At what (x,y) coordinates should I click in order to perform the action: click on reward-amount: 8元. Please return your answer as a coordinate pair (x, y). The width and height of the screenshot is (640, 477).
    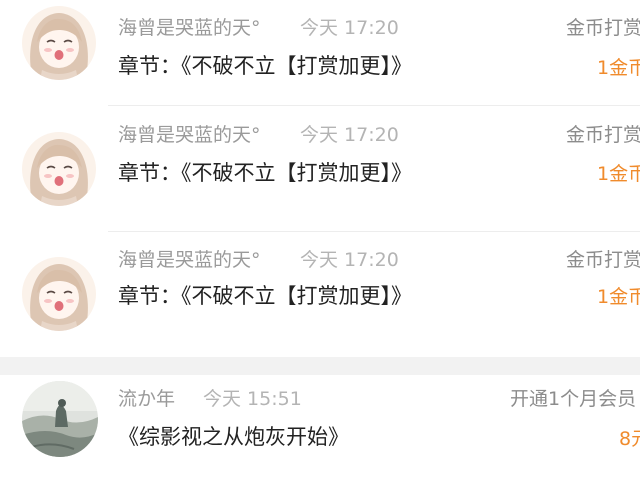
    Looking at the image, I should click on (629, 439).